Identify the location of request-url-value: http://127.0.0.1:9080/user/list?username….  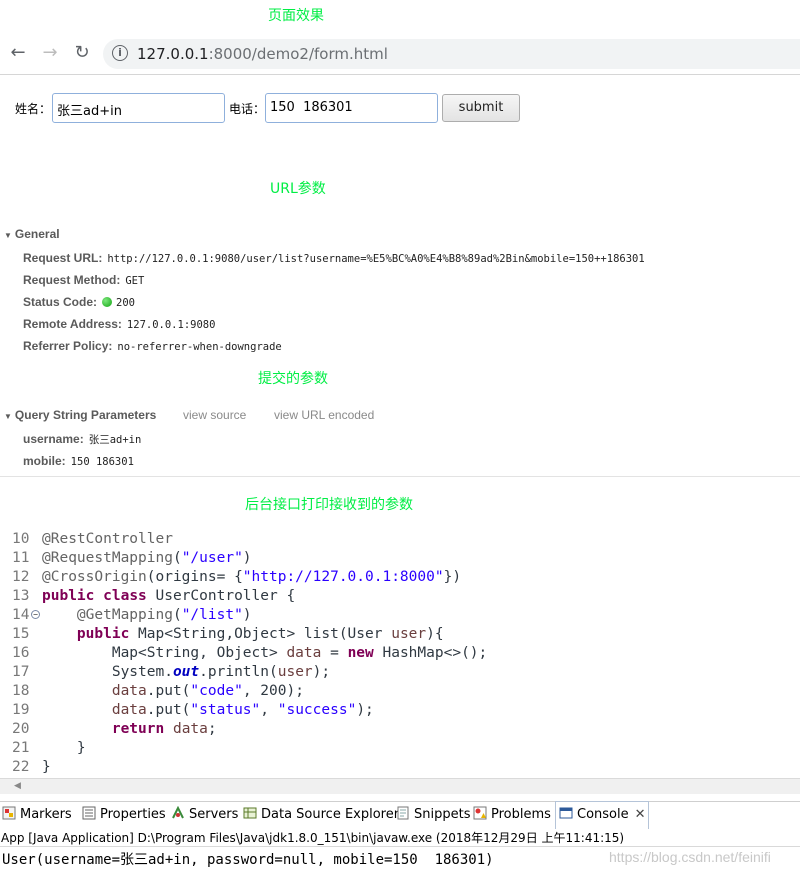
(376, 259).